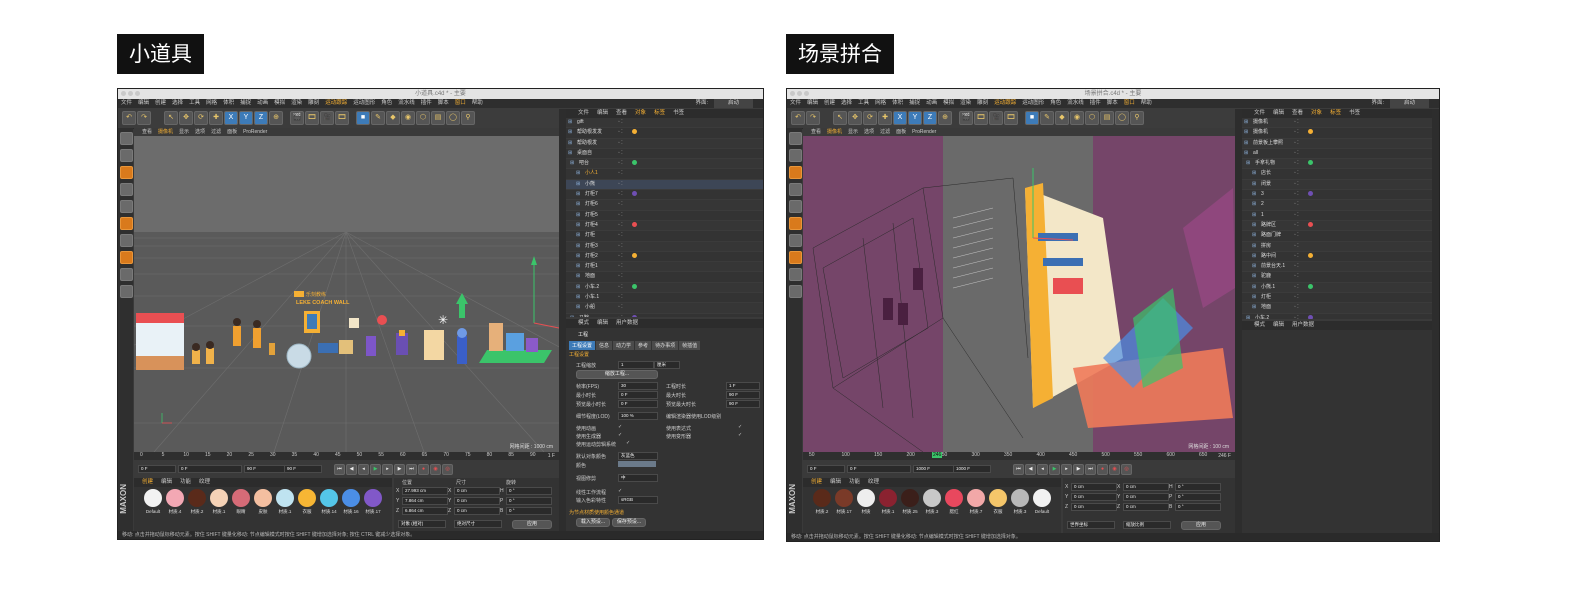  What do you see at coordinates (1033, 103) in the screenshot?
I see `menu-item: 运动图形` at bounding box center [1033, 103].